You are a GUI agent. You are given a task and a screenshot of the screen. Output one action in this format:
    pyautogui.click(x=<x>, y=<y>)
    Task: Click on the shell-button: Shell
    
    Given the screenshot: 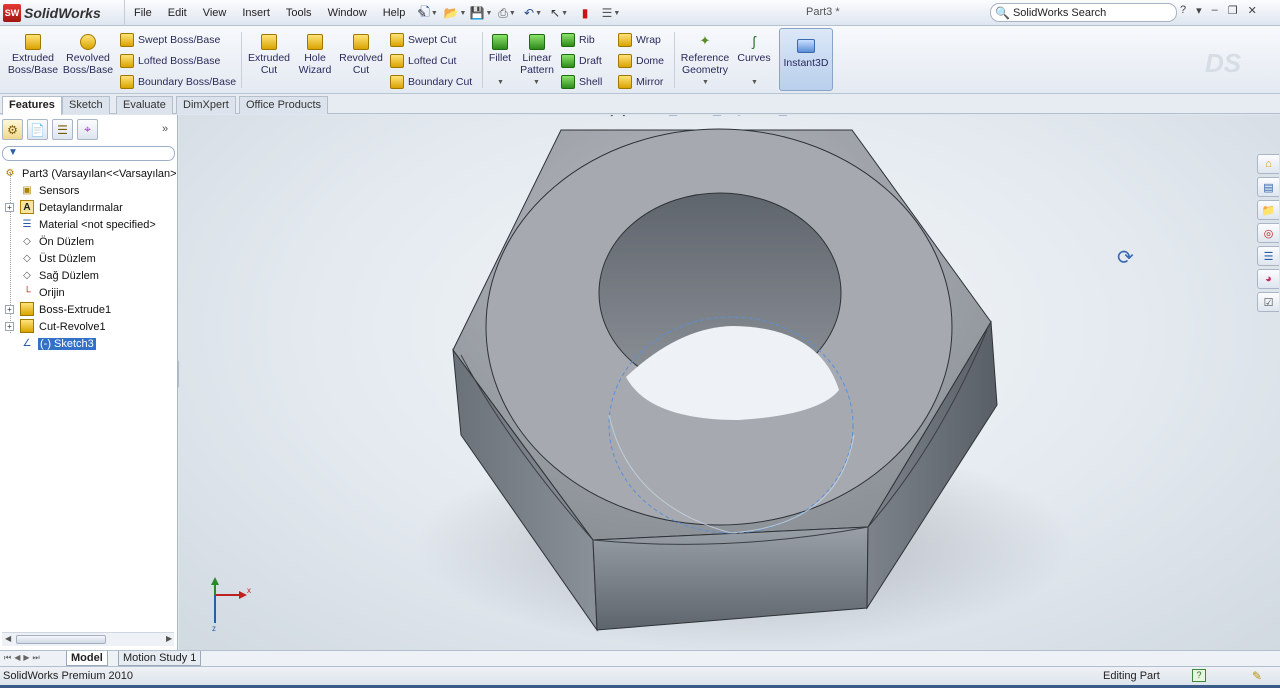 What is the action you would take?
    pyautogui.click(x=581, y=82)
    